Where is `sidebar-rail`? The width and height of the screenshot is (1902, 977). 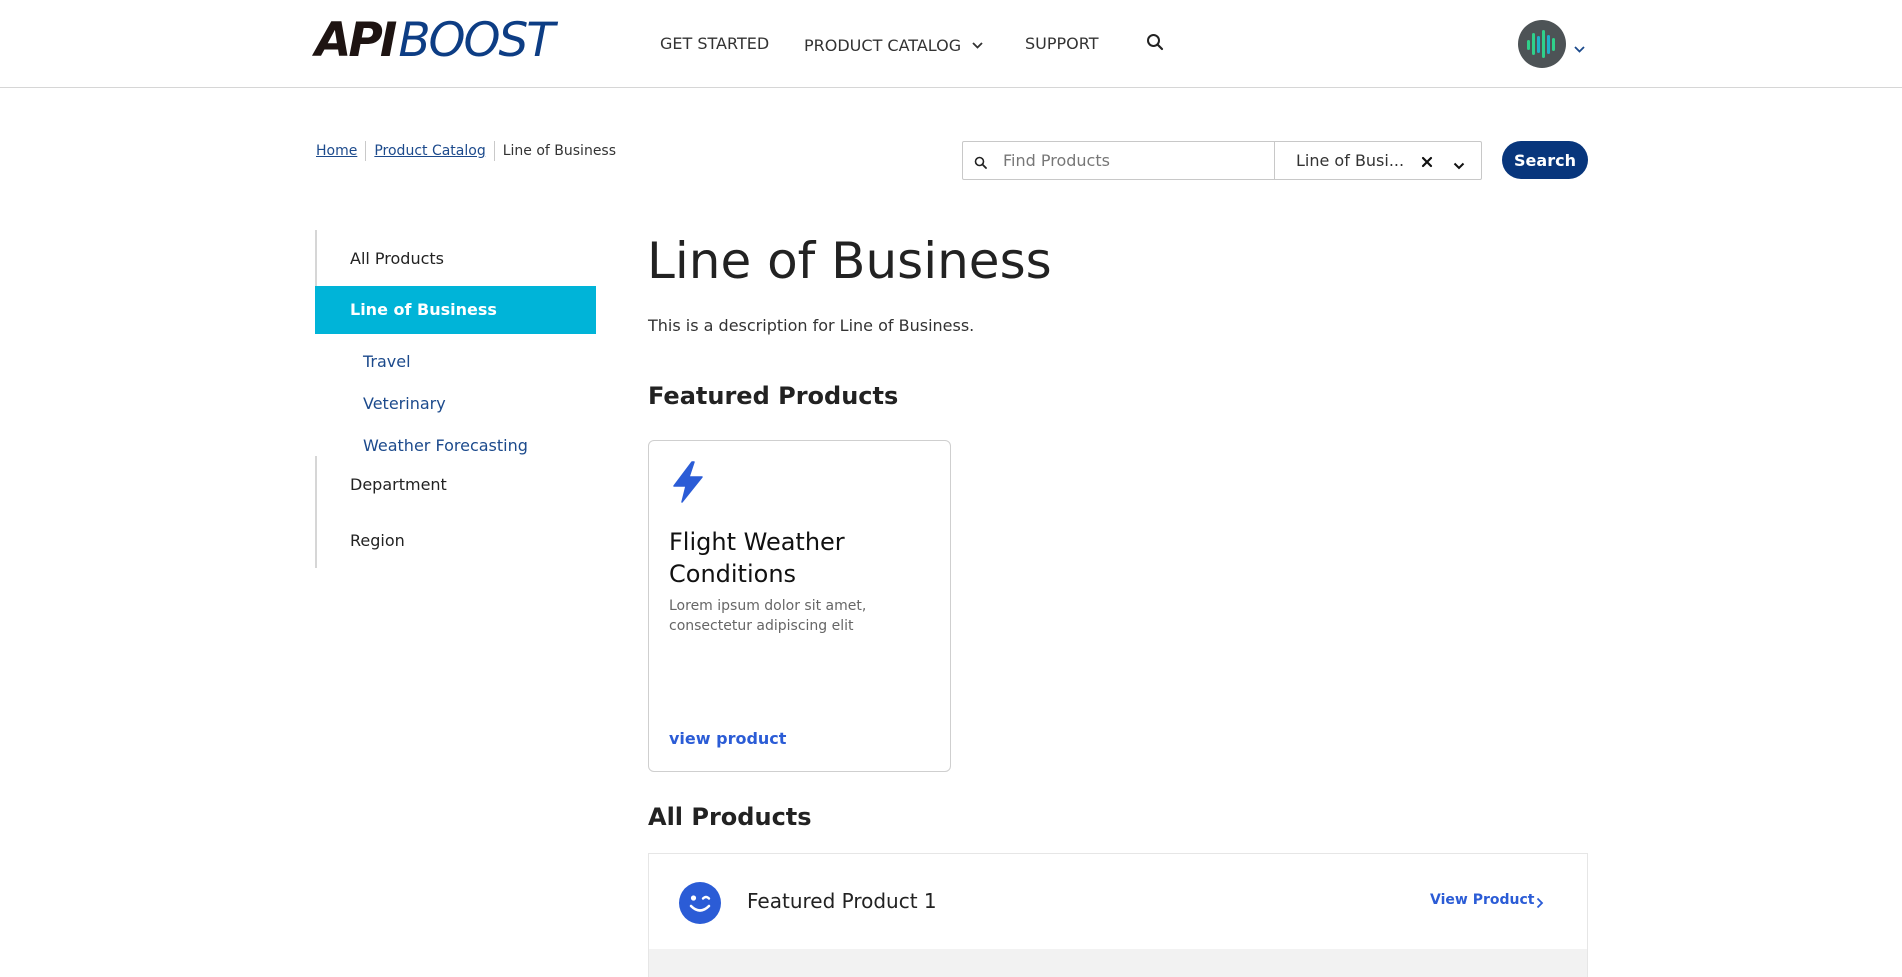
sidebar-rail is located at coordinates (316, 512).